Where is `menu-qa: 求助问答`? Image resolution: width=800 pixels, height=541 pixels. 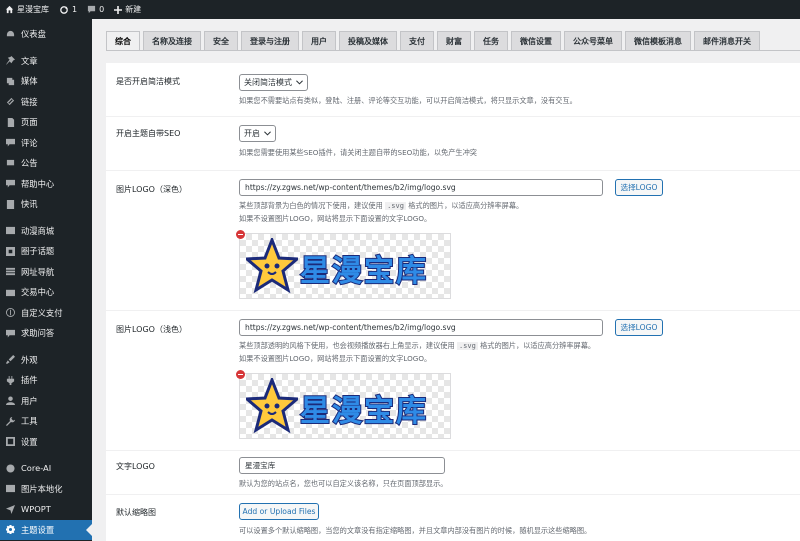
menu-qa: 求助问答 is located at coordinates (46, 333).